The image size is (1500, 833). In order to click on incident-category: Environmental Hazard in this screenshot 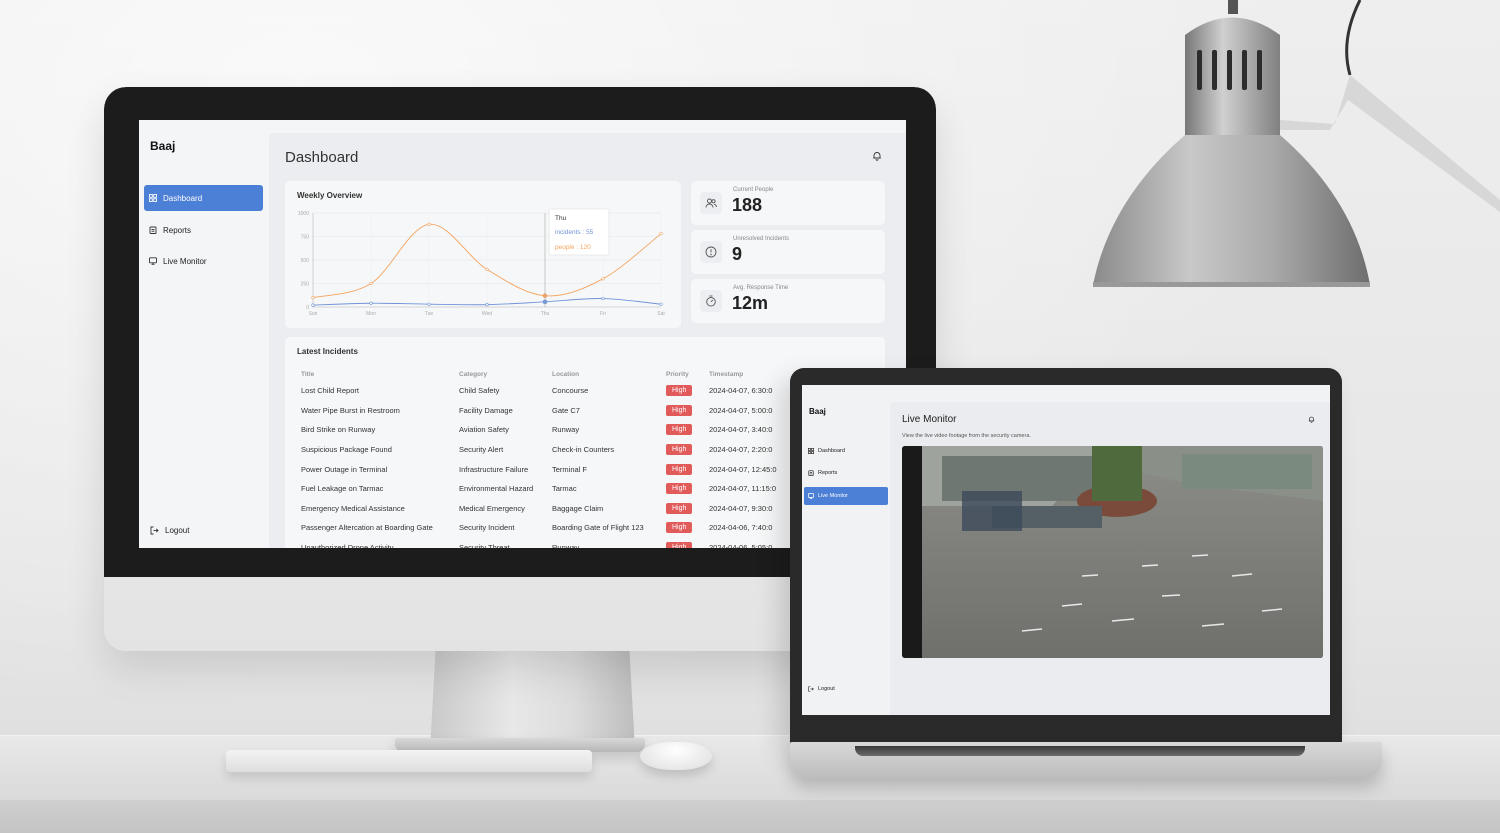, I will do `click(496, 489)`.